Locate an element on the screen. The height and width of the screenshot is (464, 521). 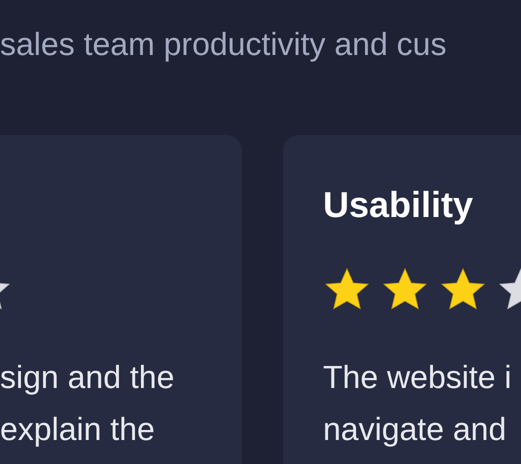
card-title: Usability is located at coordinates (398, 204).